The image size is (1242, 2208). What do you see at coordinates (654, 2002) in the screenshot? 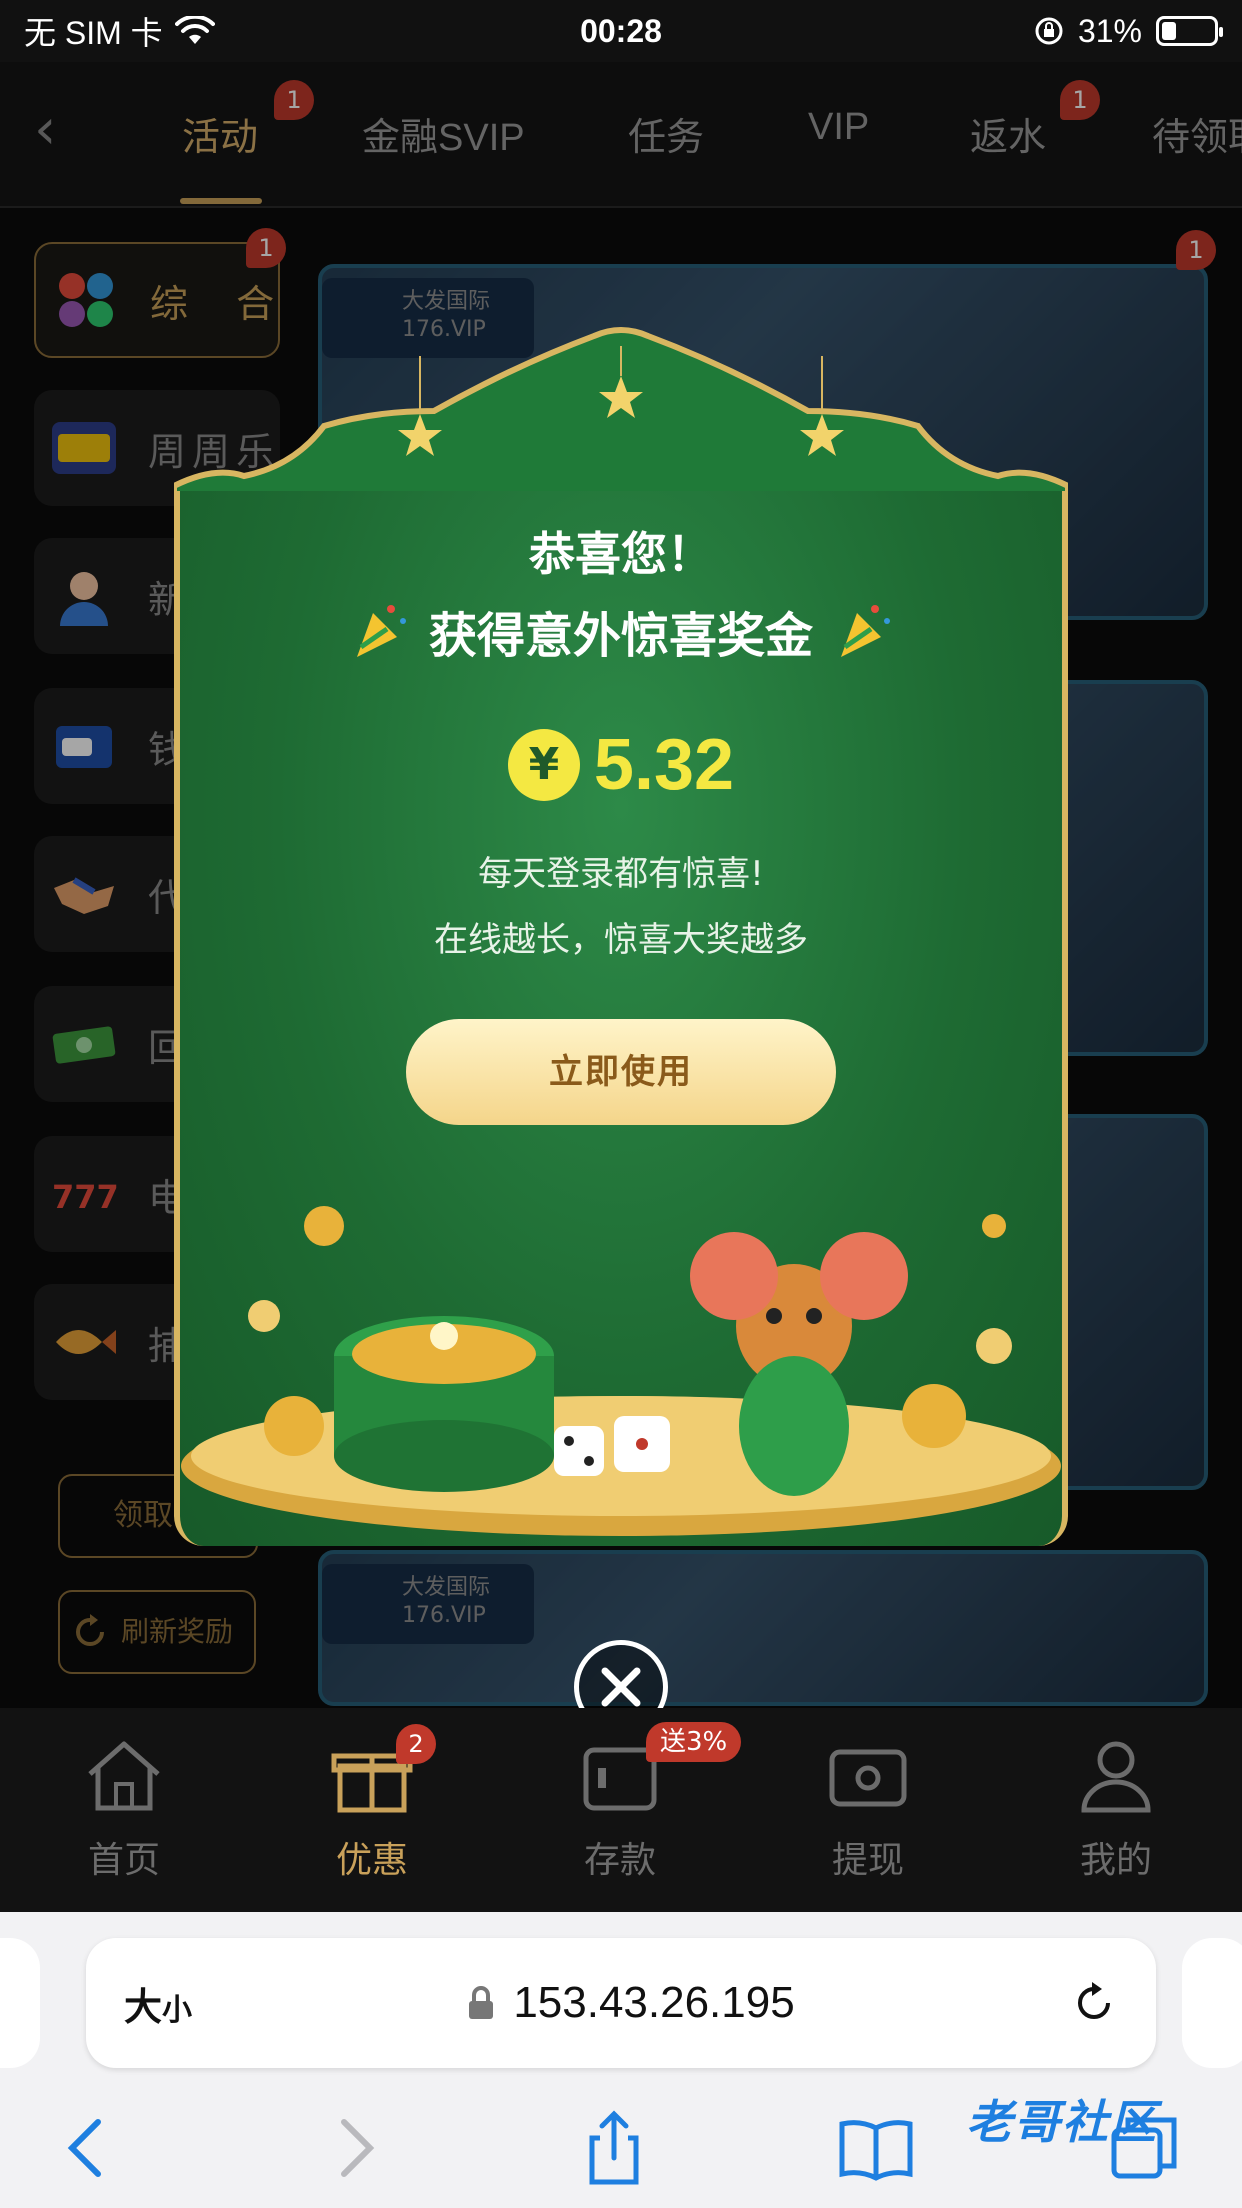
I see `url-text: 153.43.26.195` at bounding box center [654, 2002].